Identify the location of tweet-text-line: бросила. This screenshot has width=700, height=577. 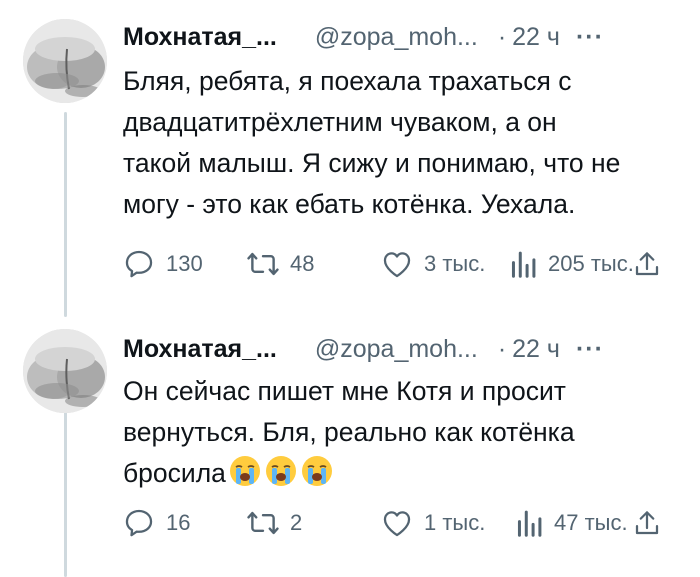
(403, 476).